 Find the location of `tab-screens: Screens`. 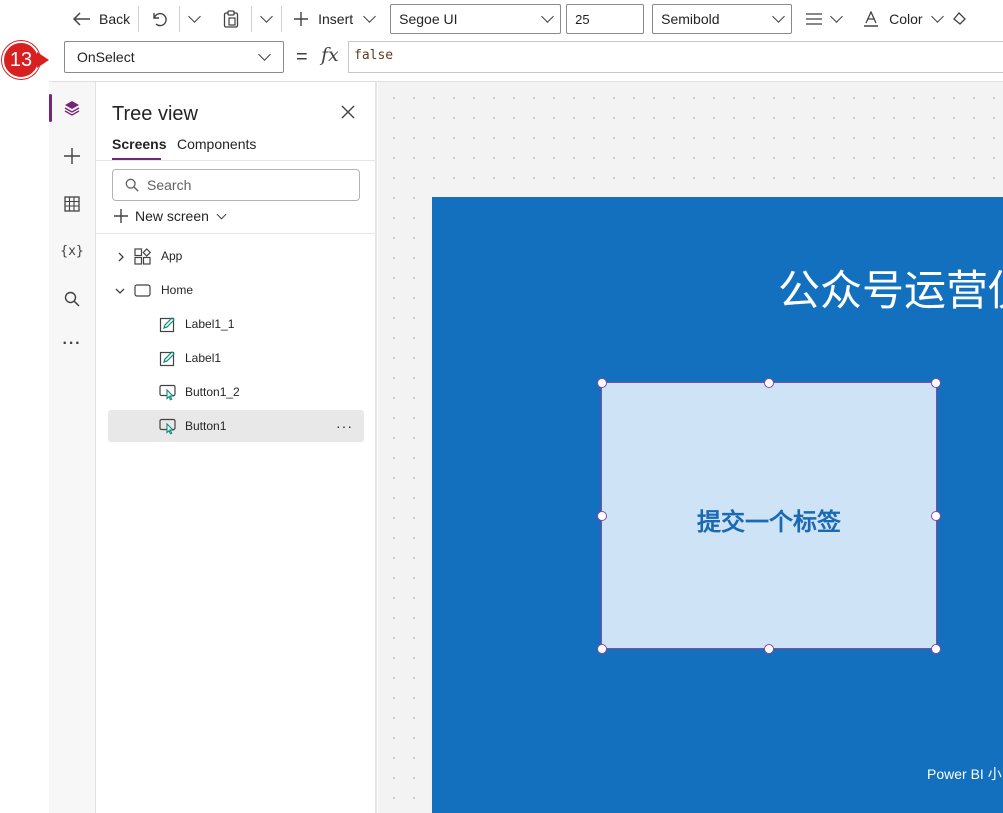

tab-screens: Screens is located at coordinates (139, 144).